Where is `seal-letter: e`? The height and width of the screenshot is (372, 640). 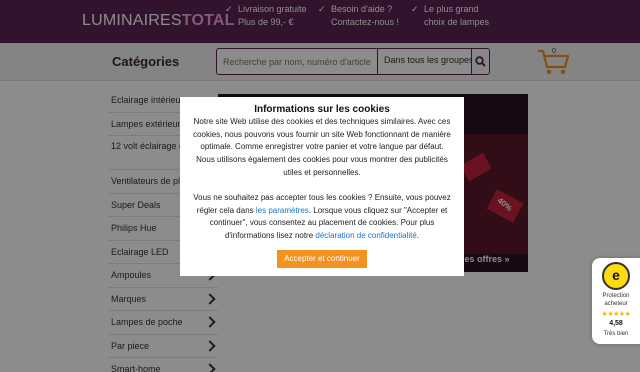
seal-letter: e is located at coordinates (616, 275).